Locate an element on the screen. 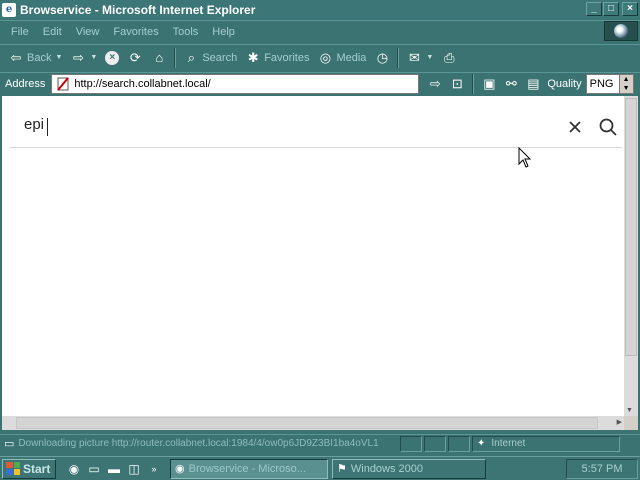 Image resolution: width=640 pixels, height=480 pixels. quality-select: PNG ▲ ▼ is located at coordinates (609, 83).